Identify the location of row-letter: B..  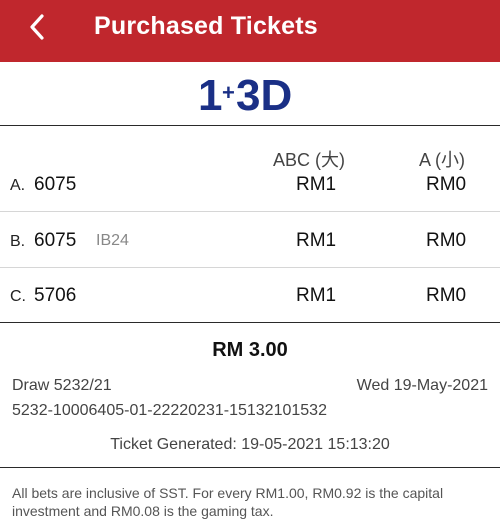
(18, 241).